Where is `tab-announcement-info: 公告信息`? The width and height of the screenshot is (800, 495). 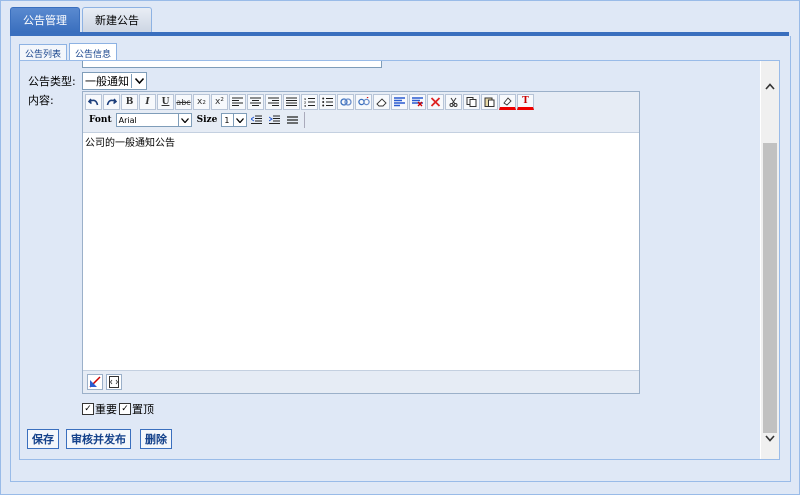 tab-announcement-info: 公告信息 is located at coordinates (93, 52).